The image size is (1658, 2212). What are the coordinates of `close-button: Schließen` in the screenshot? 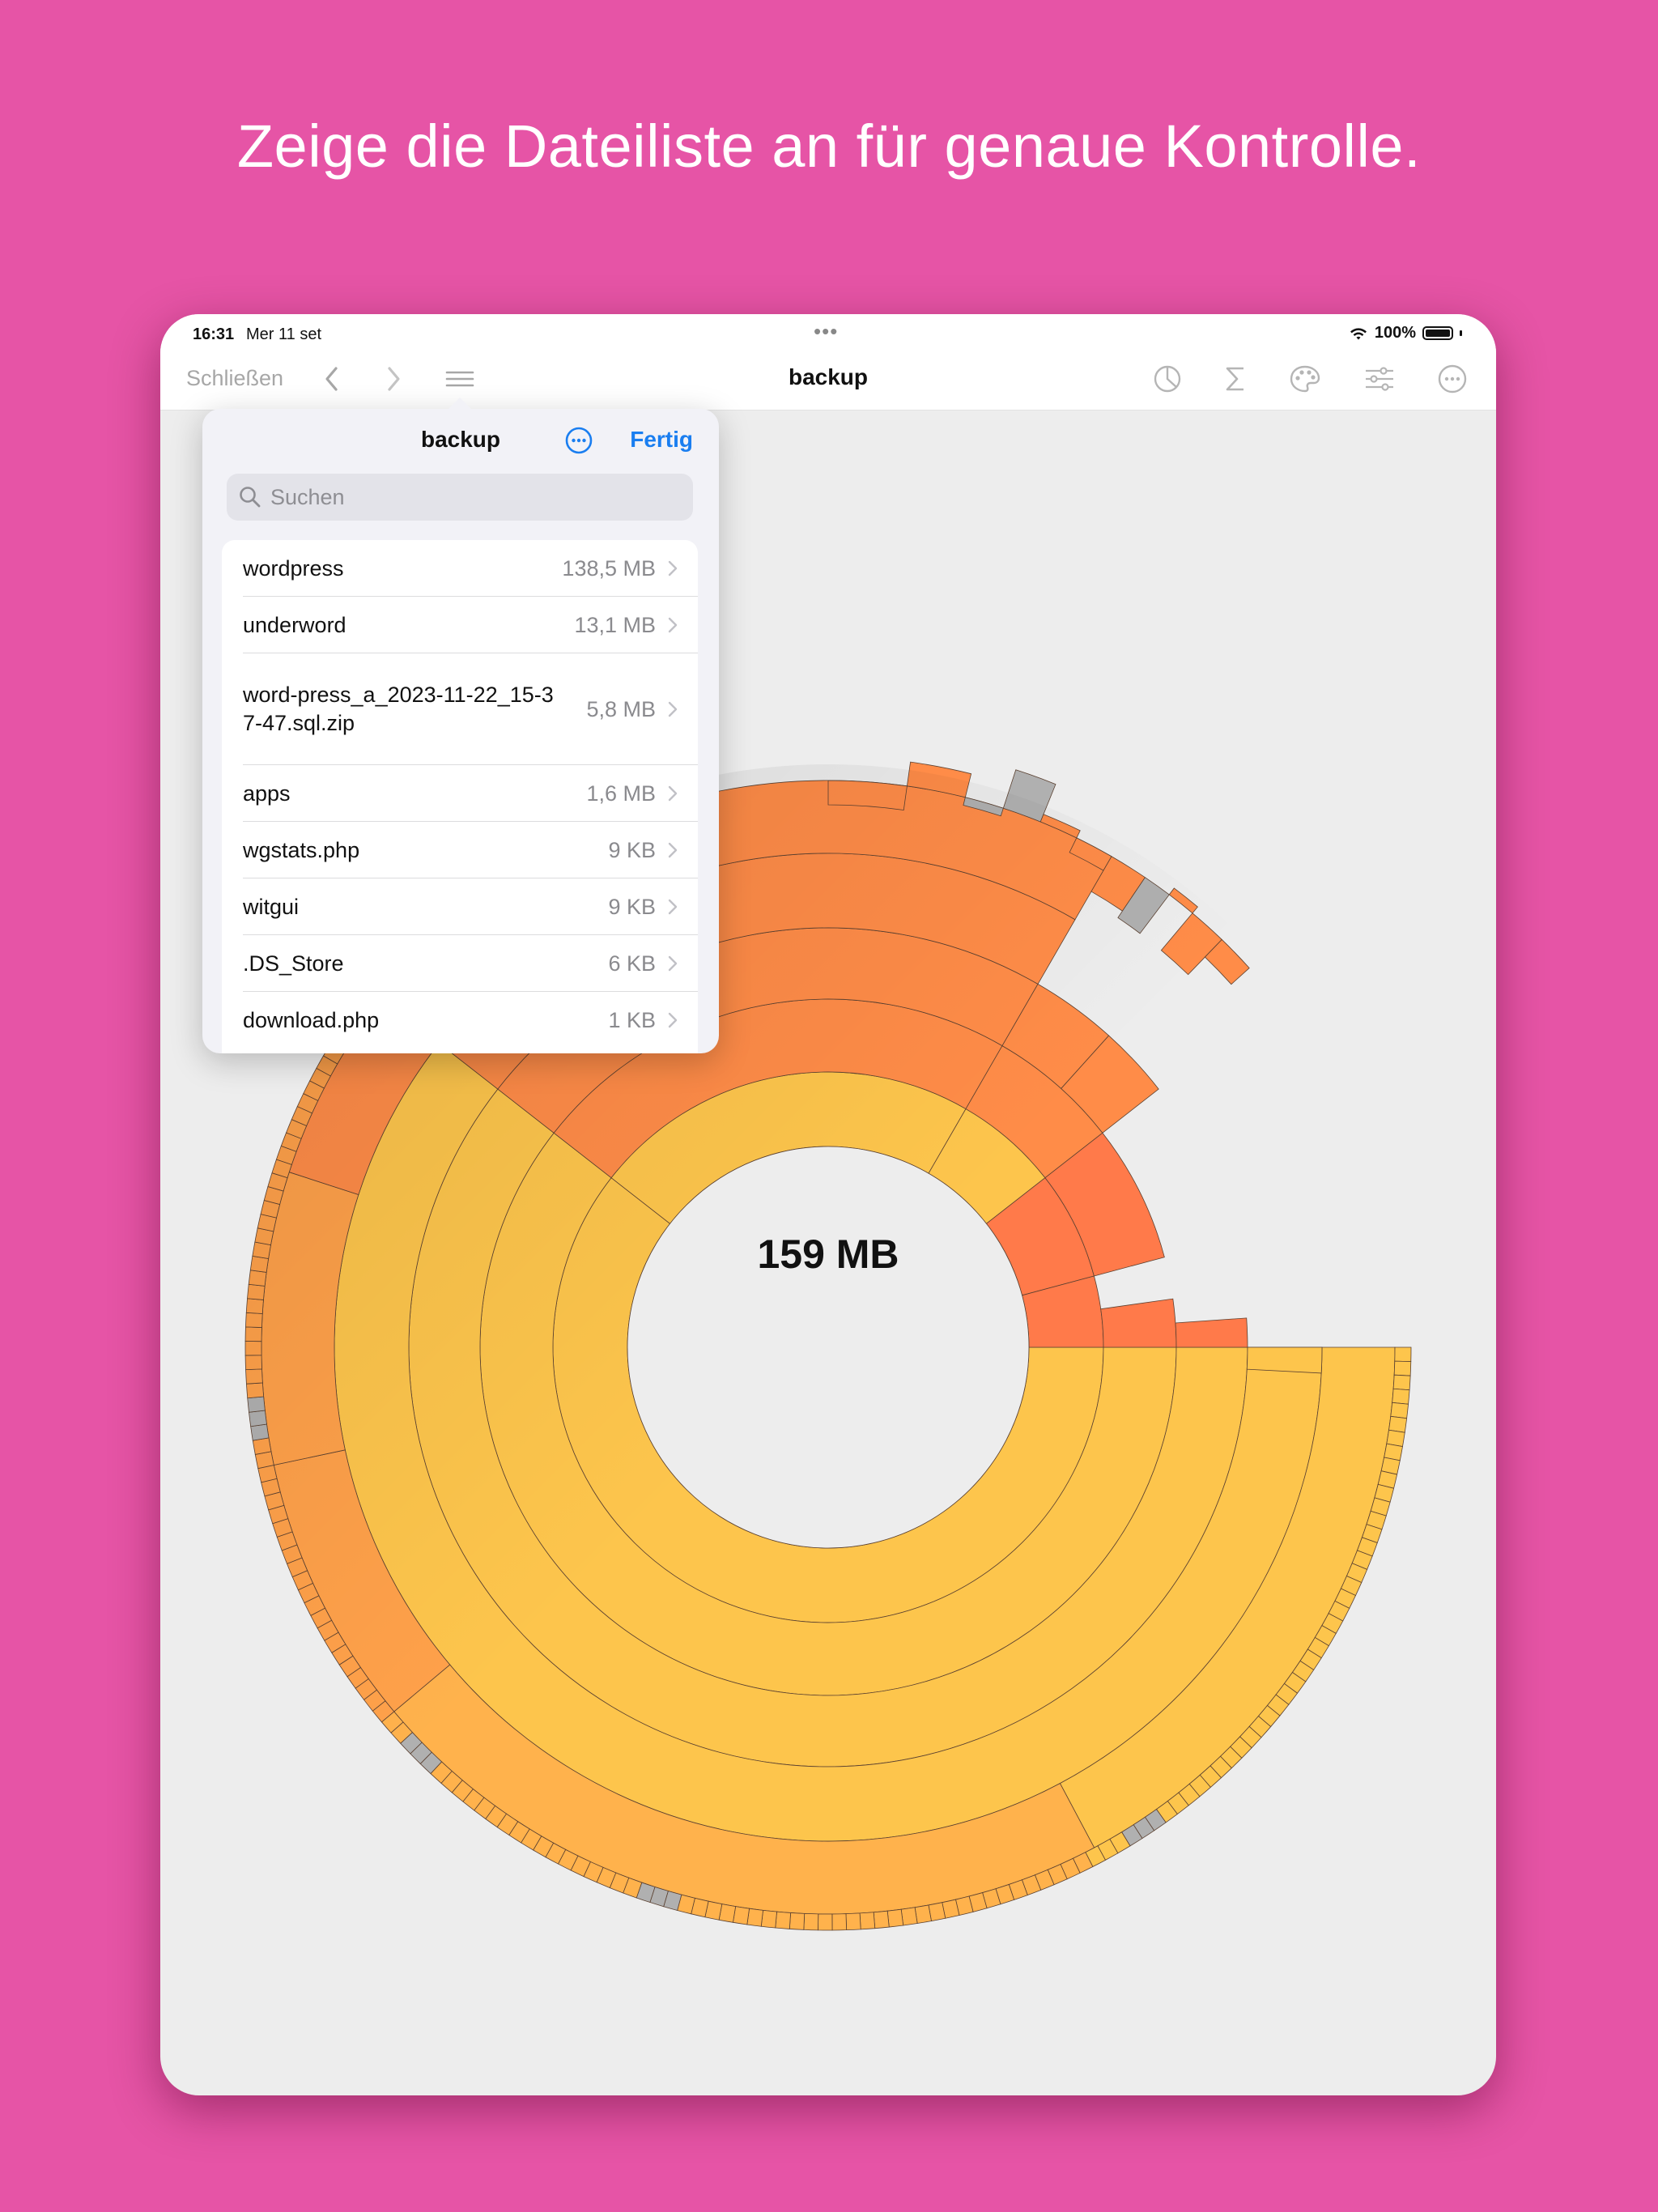 It's located at (234, 379).